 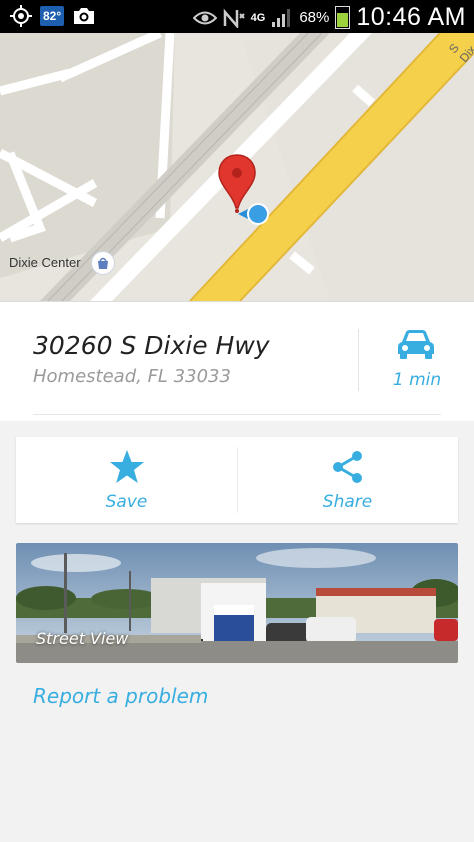 What do you see at coordinates (126, 502) in the screenshot?
I see `save-label: Save` at bounding box center [126, 502].